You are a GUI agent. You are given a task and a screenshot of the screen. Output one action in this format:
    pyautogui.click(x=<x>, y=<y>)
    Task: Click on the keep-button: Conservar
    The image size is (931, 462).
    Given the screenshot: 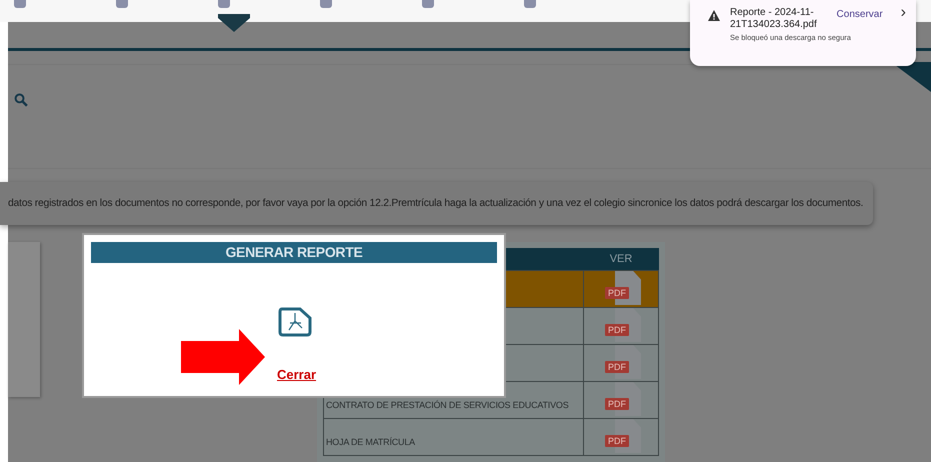 What is the action you would take?
    pyautogui.click(x=859, y=14)
    